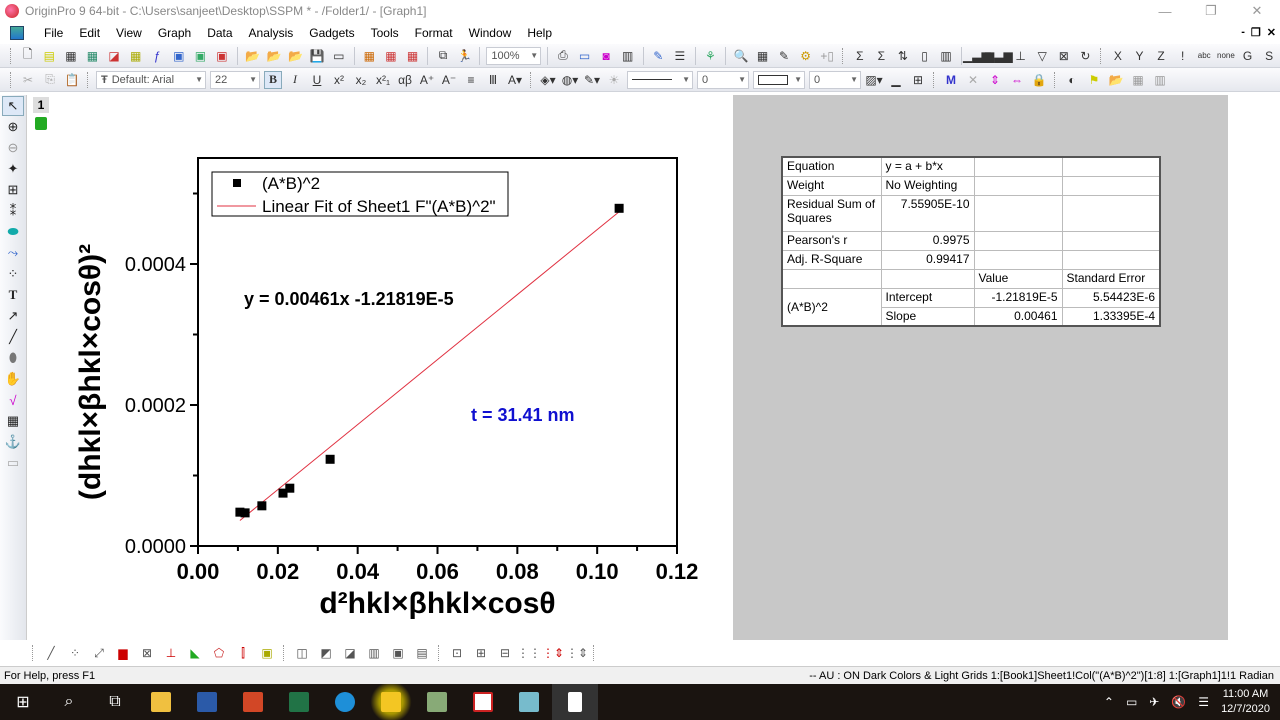 The height and width of the screenshot is (720, 1280). What do you see at coordinates (147, 653) in the screenshot?
I see `multi-panel-icon: ⊠` at bounding box center [147, 653].